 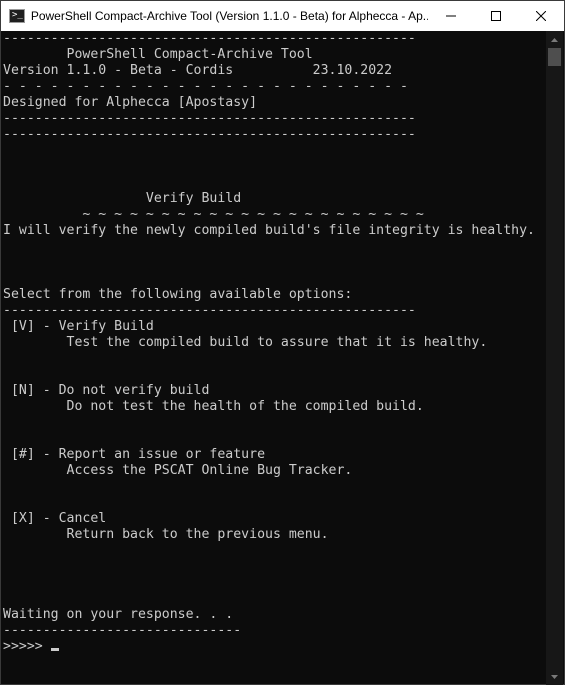 What do you see at coordinates (198, 70) in the screenshot?
I see `version-line: Version 1.1.0 - Beta - Cordis 23.10.2022` at bounding box center [198, 70].